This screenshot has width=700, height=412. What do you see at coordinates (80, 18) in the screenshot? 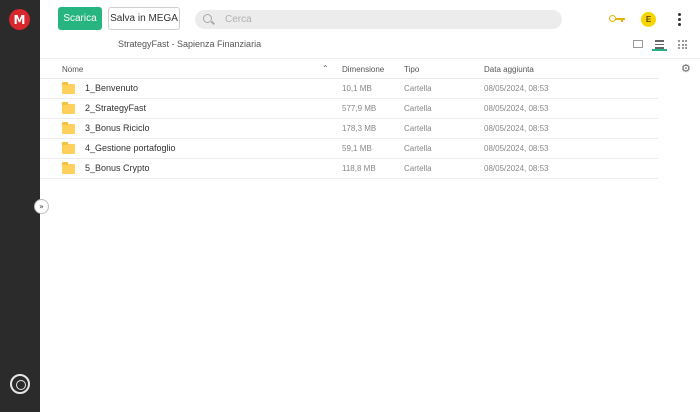
I see `download-button: Scarica` at bounding box center [80, 18].